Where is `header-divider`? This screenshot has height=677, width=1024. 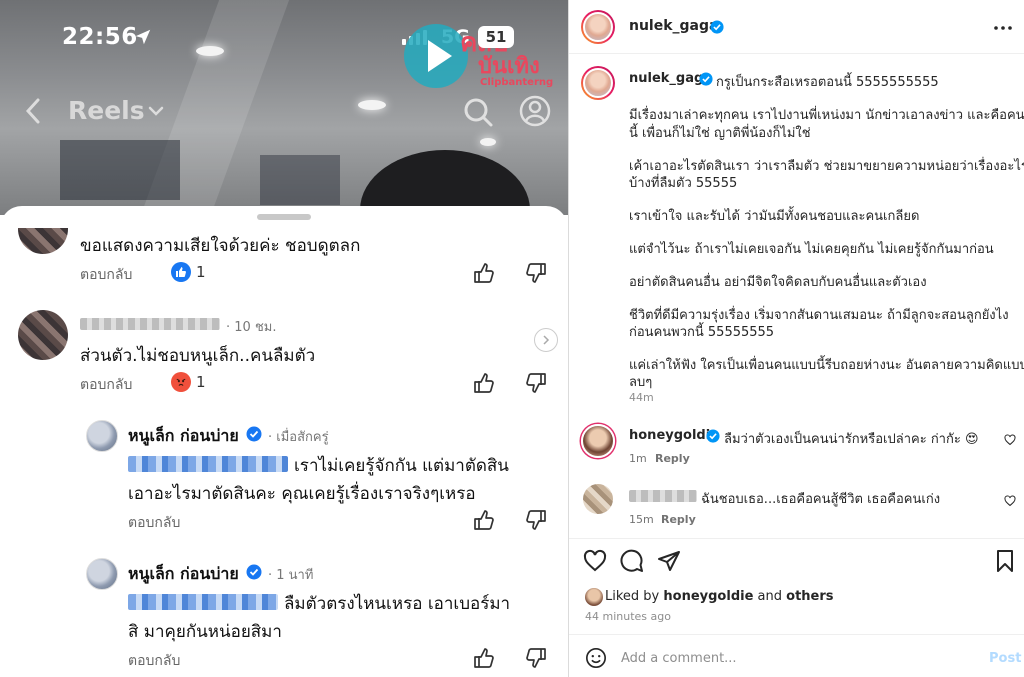 header-divider is located at coordinates (796, 53).